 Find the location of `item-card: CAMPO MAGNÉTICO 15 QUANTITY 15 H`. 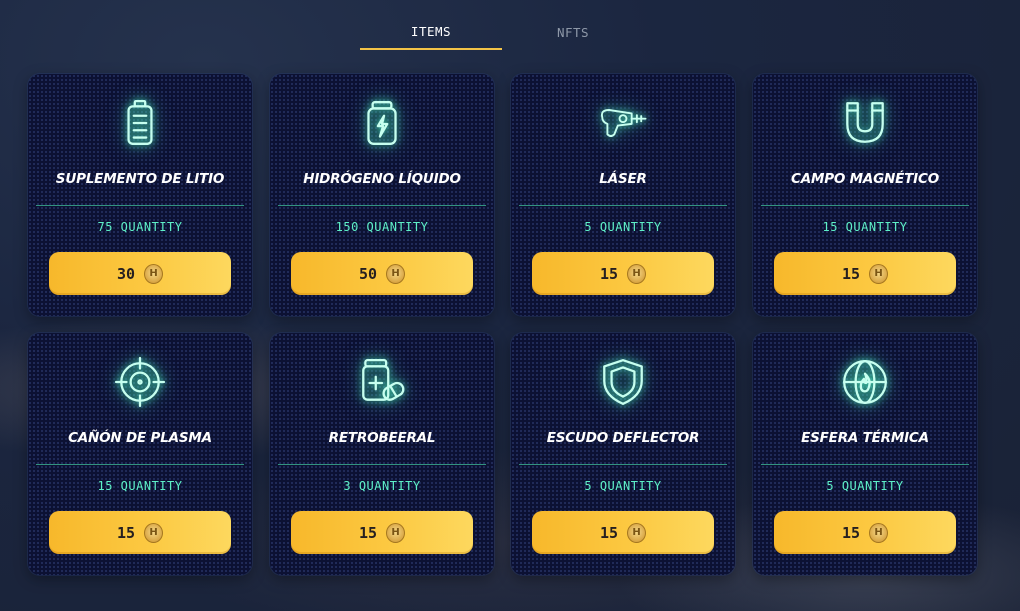

item-card: CAMPO MAGNÉTICO 15 QUANTITY 15 H is located at coordinates (865, 195).